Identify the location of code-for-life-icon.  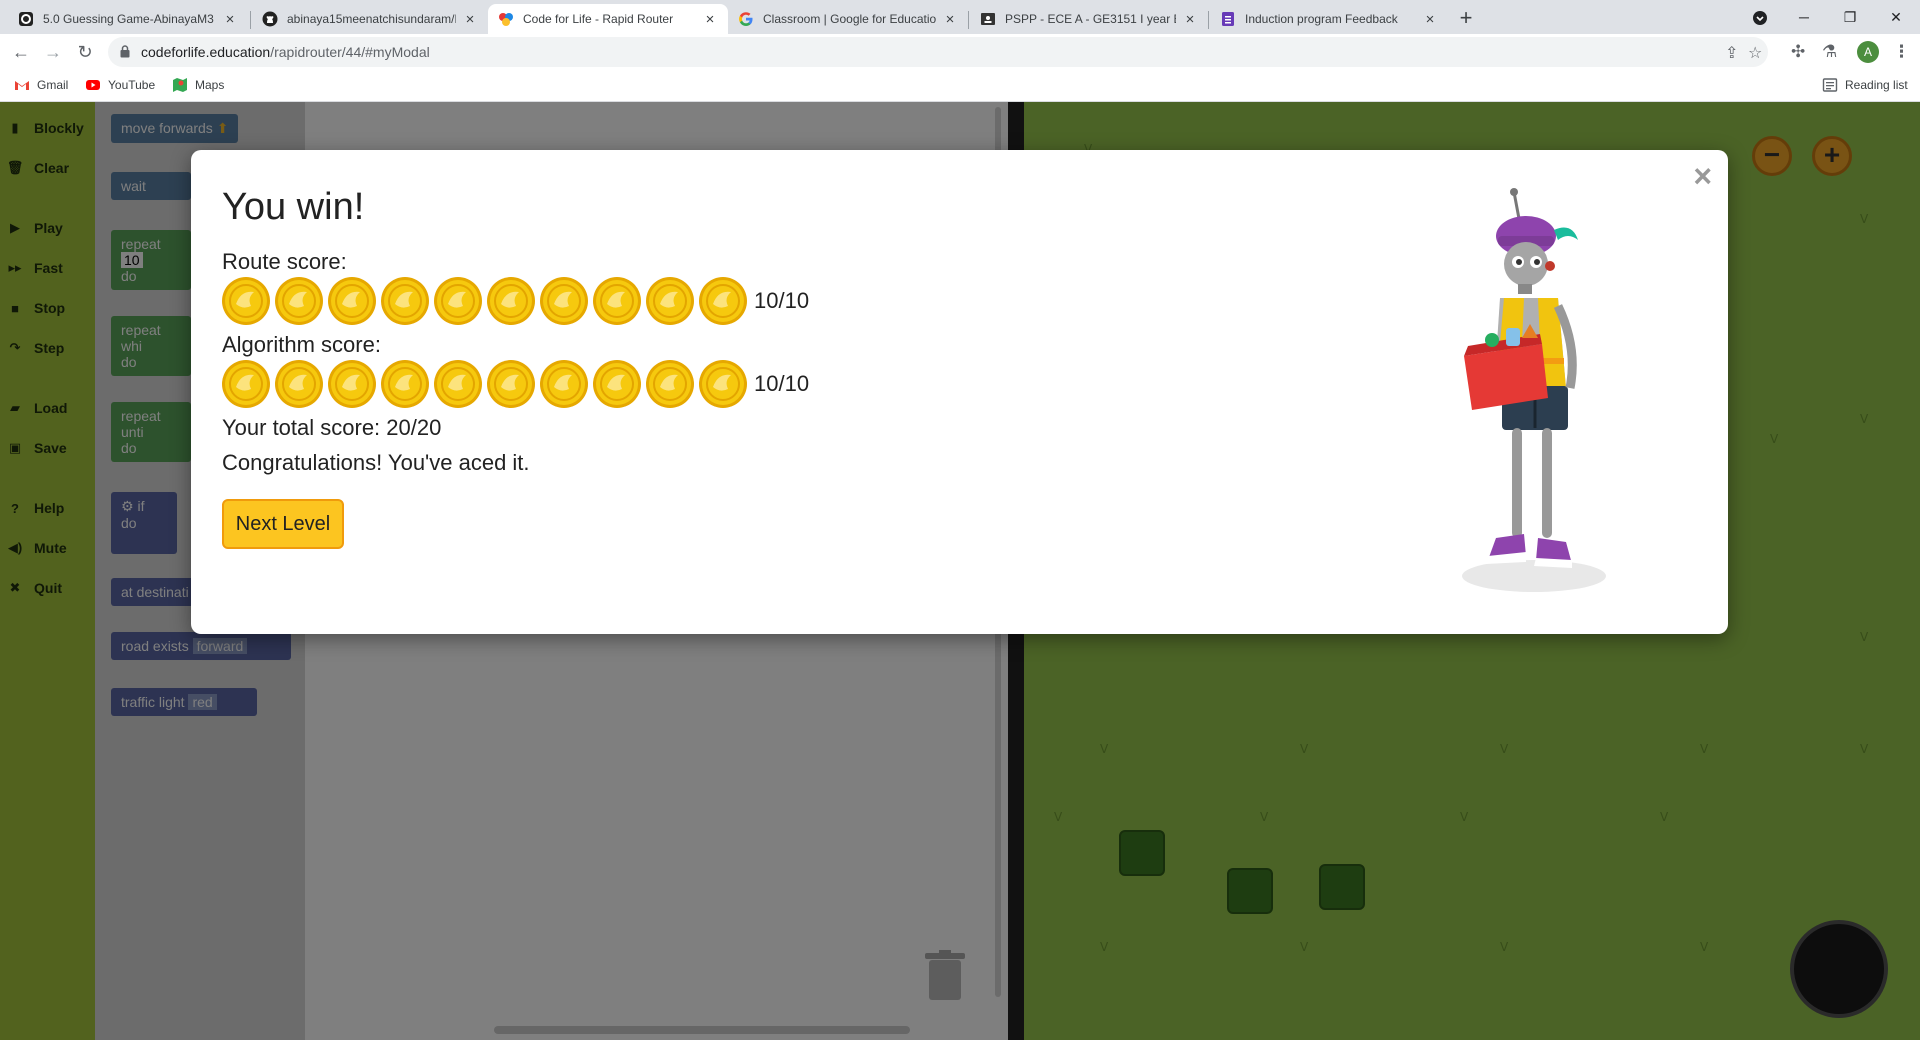
(506, 19).